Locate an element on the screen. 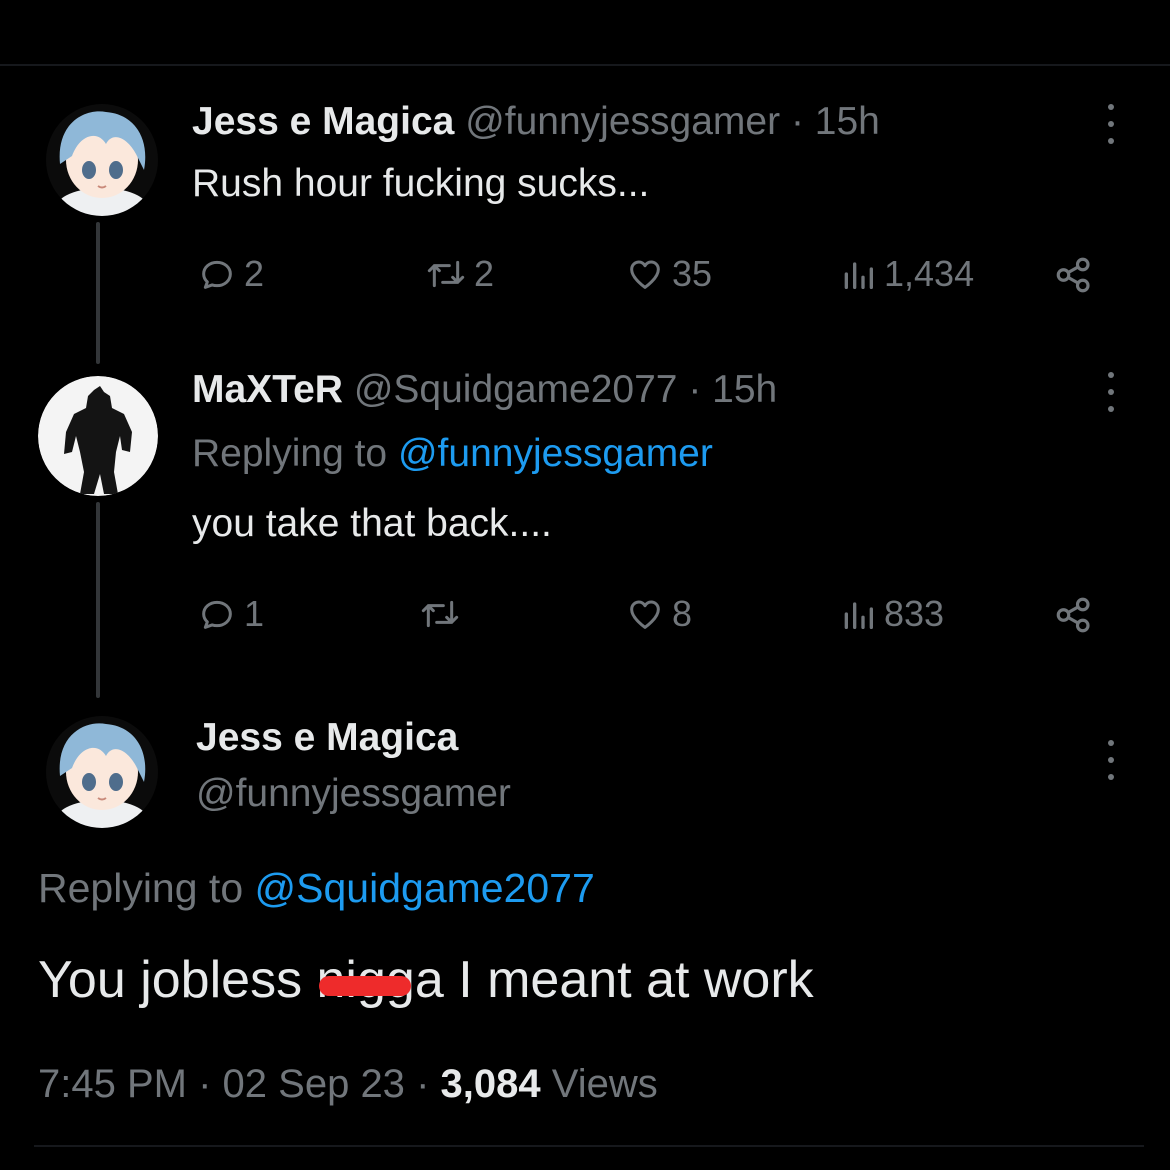 This screenshot has width=1170, height=1170. author-name-text: Jess e Magica is located at coordinates (327, 737).